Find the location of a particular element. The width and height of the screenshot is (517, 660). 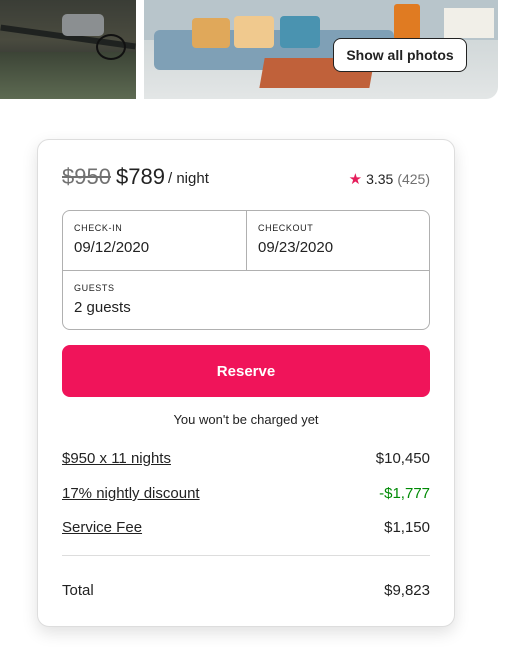

discount-amount: -$1,777 is located at coordinates (404, 493).